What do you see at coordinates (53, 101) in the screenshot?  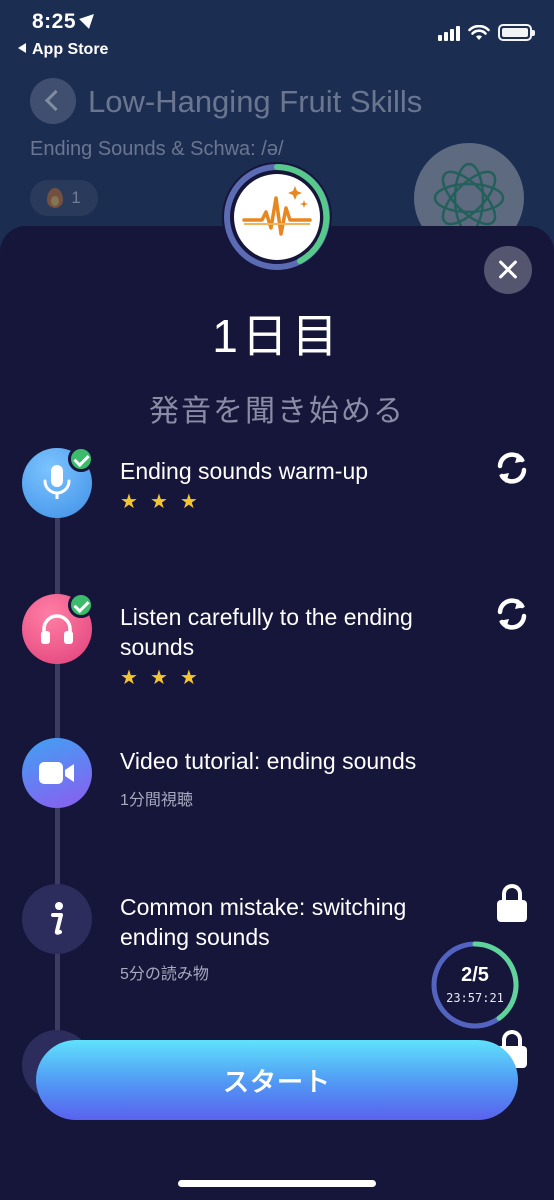 I see `page-back-button` at bounding box center [53, 101].